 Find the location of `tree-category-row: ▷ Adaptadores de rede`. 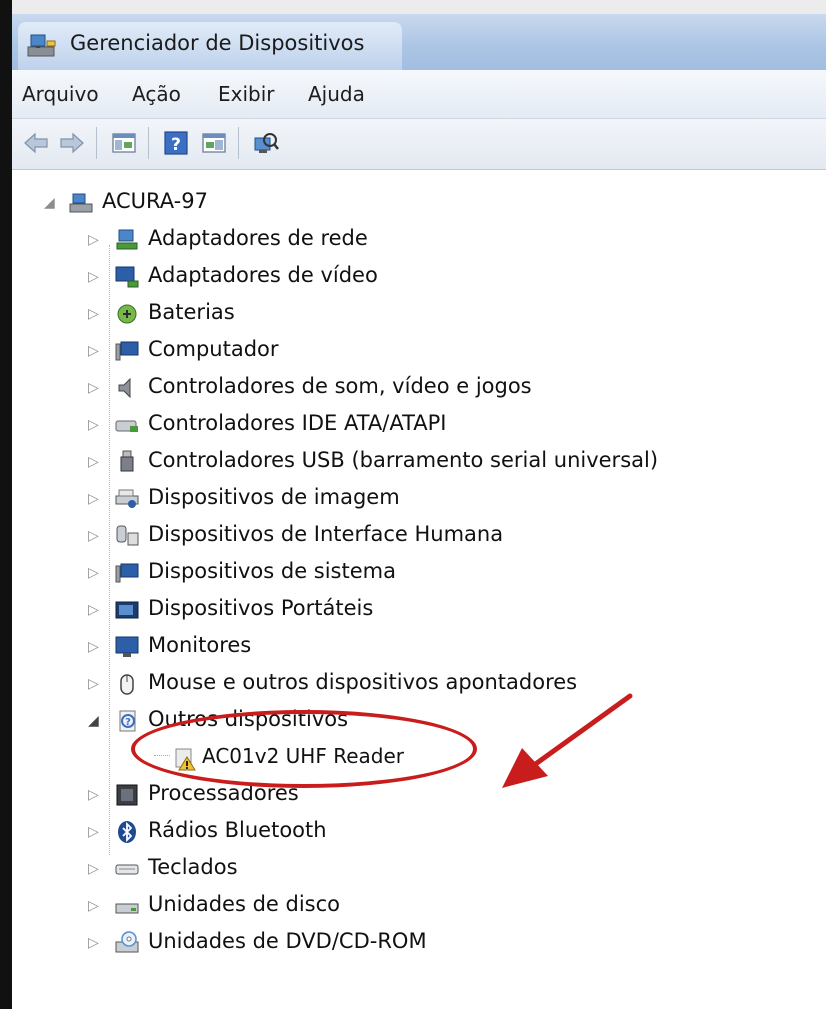

tree-category-row: ▷ Adaptadores de rede is located at coordinates (388, 240).